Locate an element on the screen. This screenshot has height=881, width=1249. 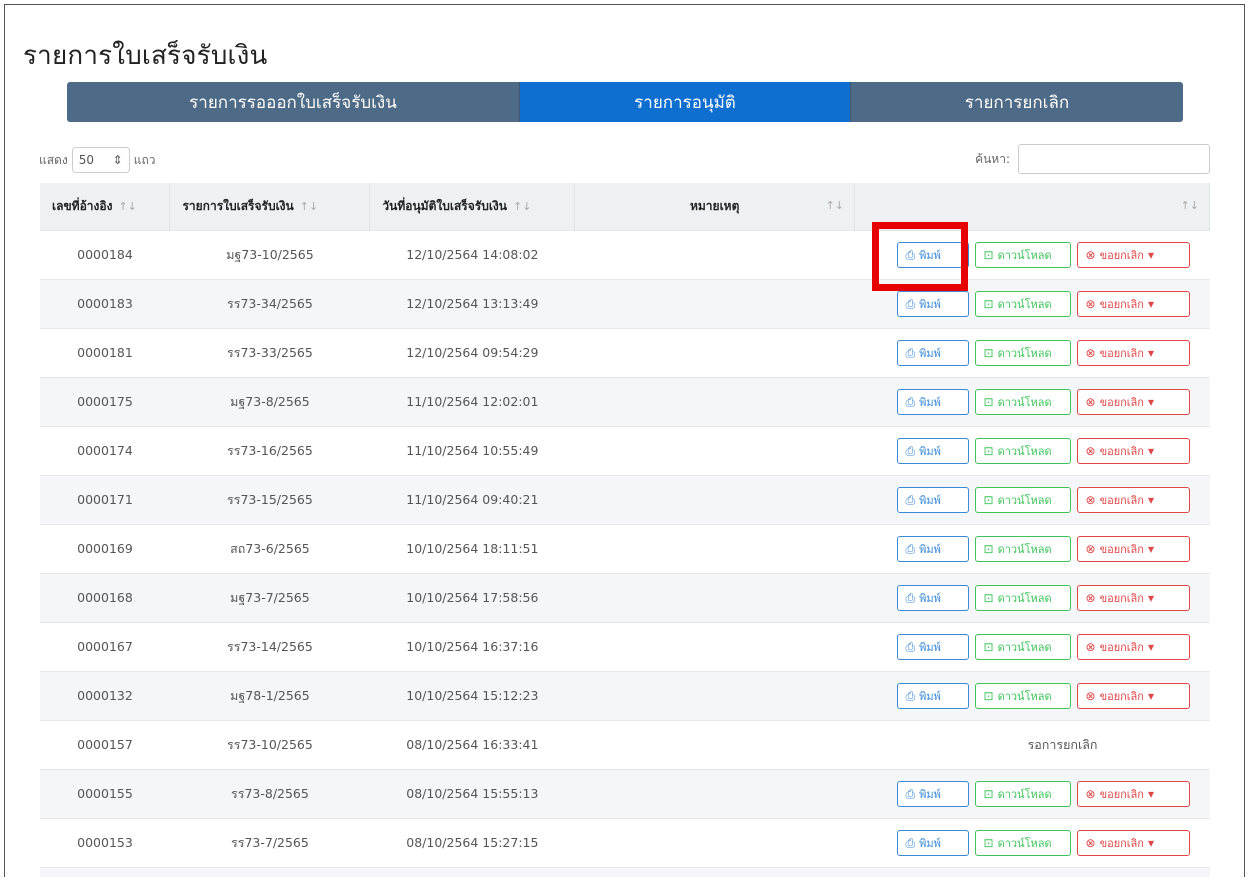
sort-icon: ↑↓ is located at coordinates (522, 206).